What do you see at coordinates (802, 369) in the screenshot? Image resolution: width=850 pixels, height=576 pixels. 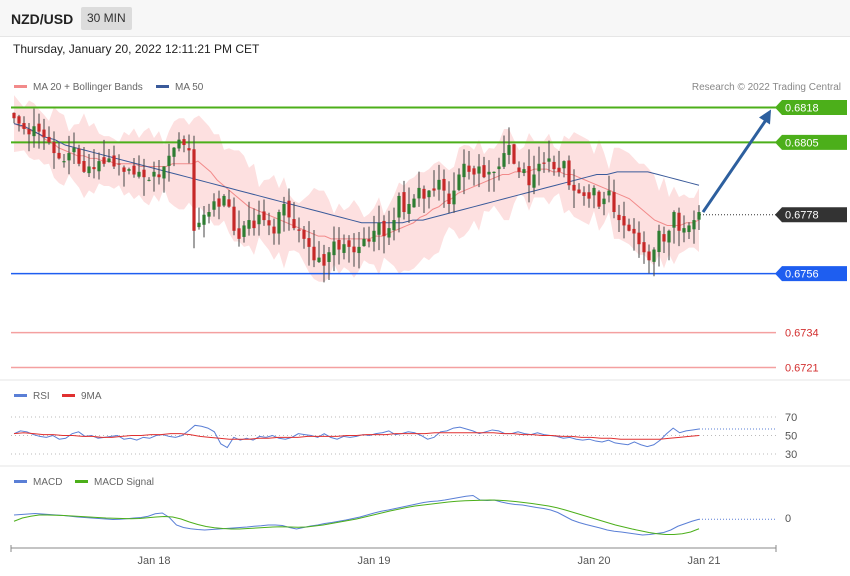 I see `level-label-0.6721: 0.6721` at bounding box center [802, 369].